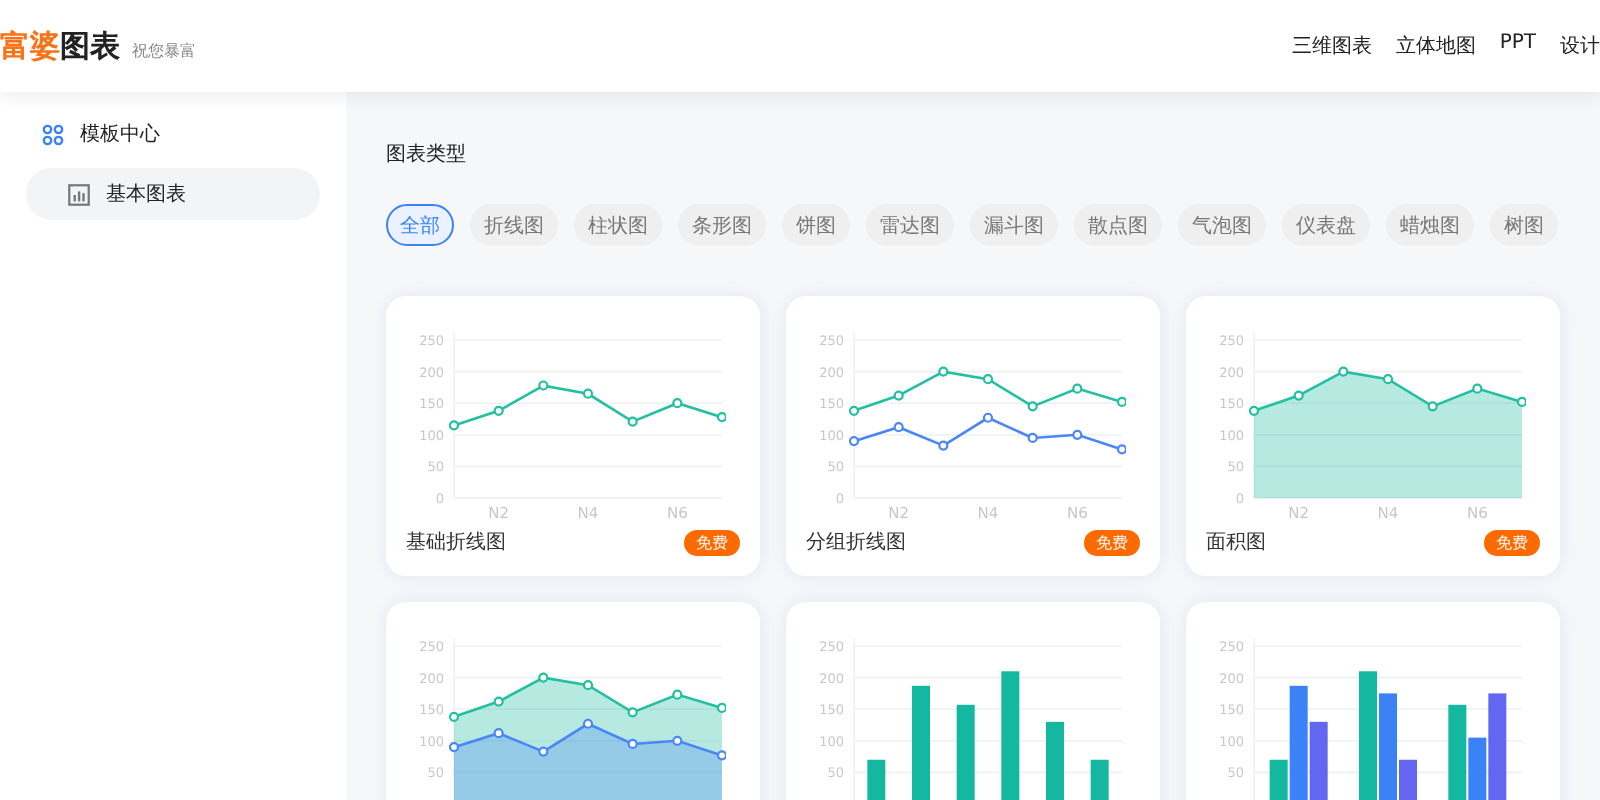  I want to click on nav-link: PPT, so click(1517, 46).